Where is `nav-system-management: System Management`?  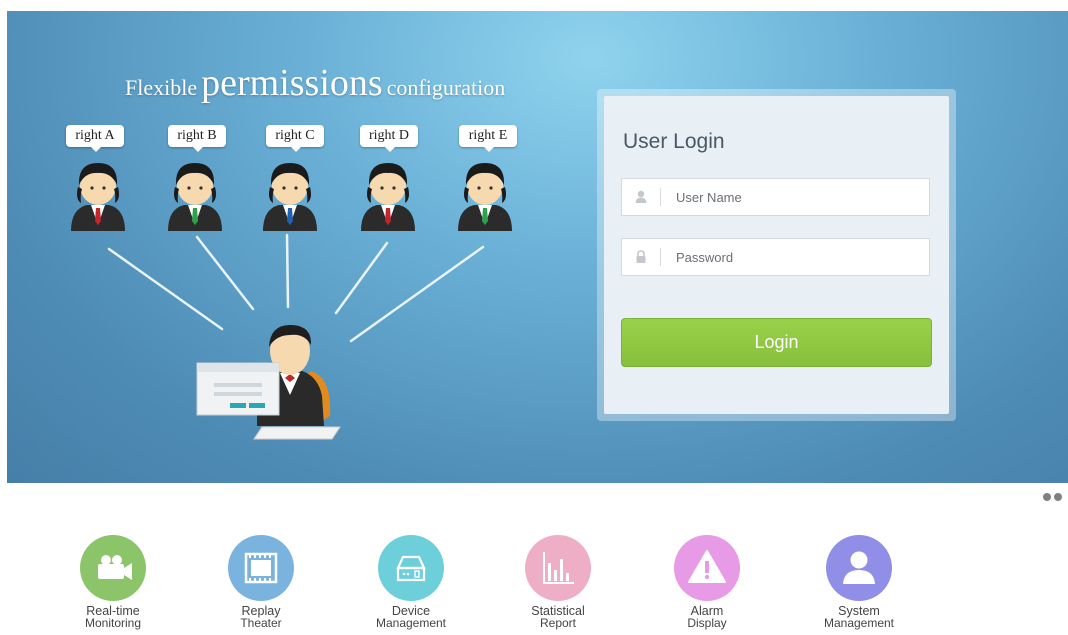
nav-system-management: System Management is located at coordinates (859, 582).